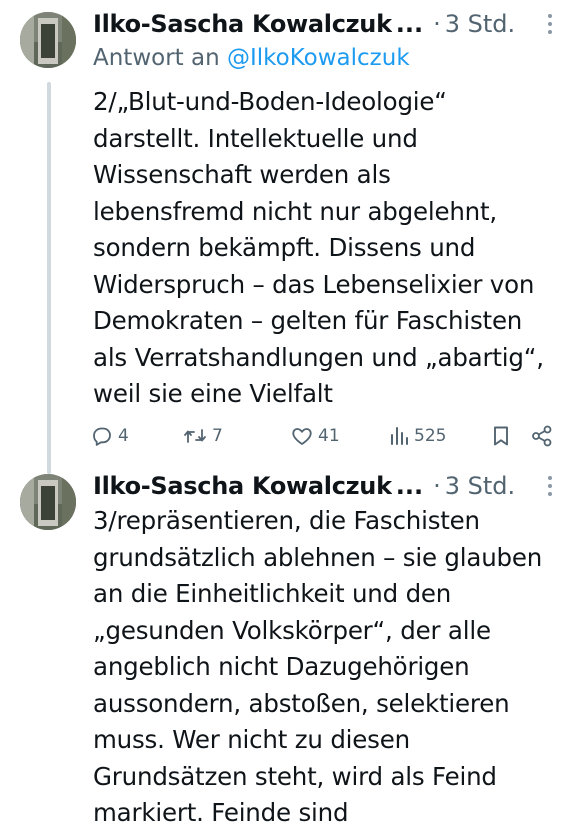 The width and height of the screenshot is (580, 834). What do you see at coordinates (314, 284) in the screenshot?
I see `text-line: Widerspruch – das Lebenselixier von` at bounding box center [314, 284].